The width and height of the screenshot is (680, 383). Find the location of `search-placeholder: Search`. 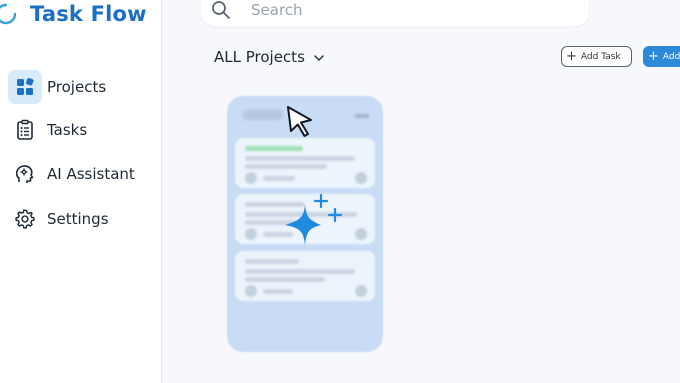

search-placeholder: Search is located at coordinates (277, 10).